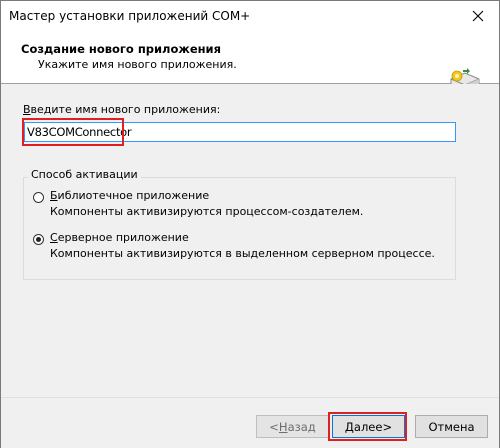 This screenshot has height=448, width=500. What do you see at coordinates (119, 237) in the screenshot?
I see `server-app-label: Серверное приложение` at bounding box center [119, 237].